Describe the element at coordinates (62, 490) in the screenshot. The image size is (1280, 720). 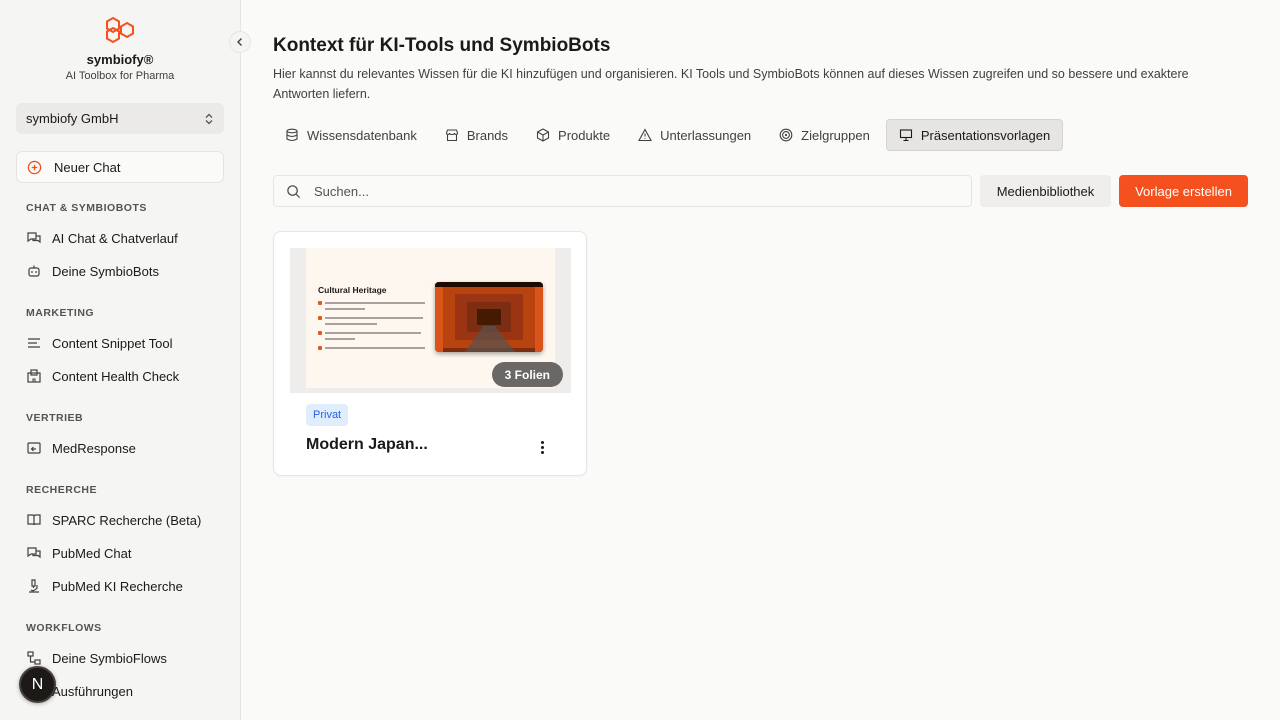
I see `section-title-recherche: RECHERCHE` at that location.